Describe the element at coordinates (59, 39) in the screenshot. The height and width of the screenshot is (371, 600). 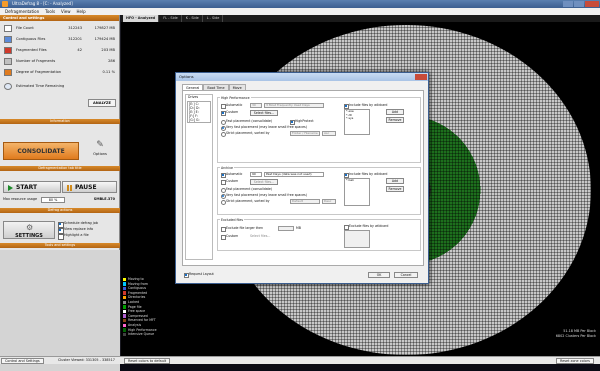
I see `stat-contiguous-files: Contiguous Files 312201 179424 MB` at that location.